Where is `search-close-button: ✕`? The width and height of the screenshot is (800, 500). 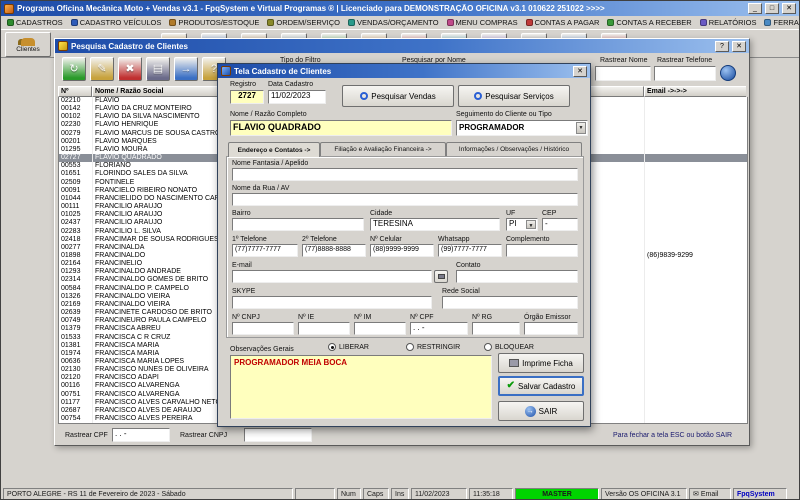 search-close-button: ✕ is located at coordinates (739, 46).